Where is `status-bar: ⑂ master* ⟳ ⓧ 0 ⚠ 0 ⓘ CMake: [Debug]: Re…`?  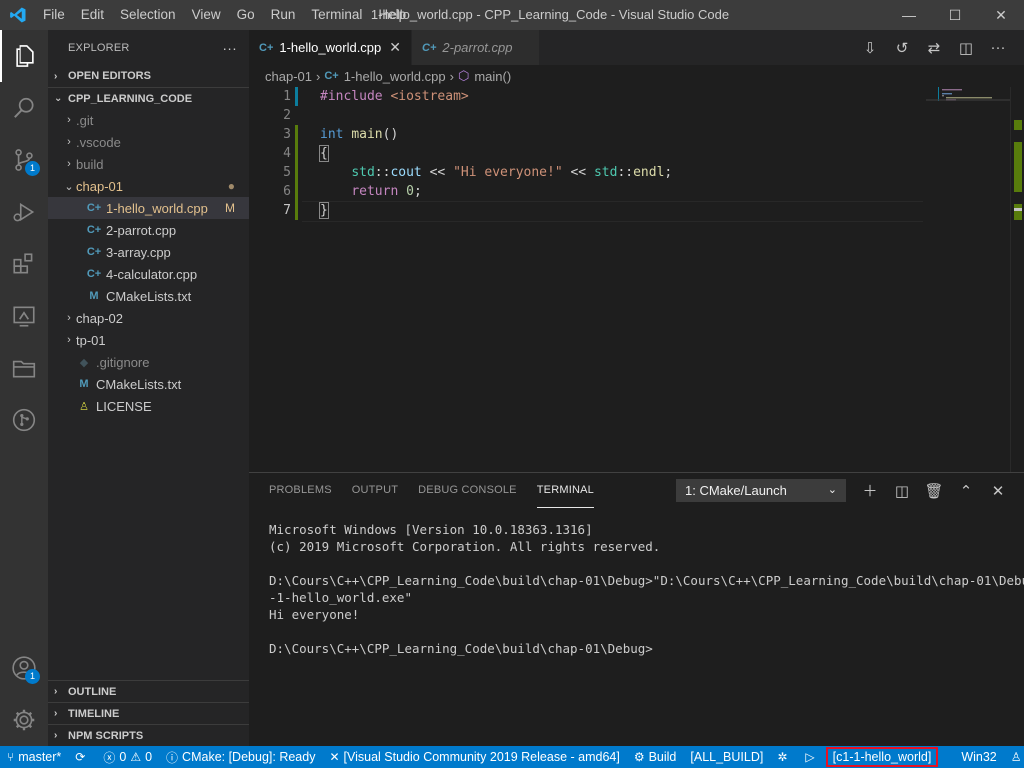
status-bar: ⑂ master* ⟳ ⓧ 0 ⚠ 0 ⓘ CMake: [Debug]: Re… is located at coordinates (512, 757).